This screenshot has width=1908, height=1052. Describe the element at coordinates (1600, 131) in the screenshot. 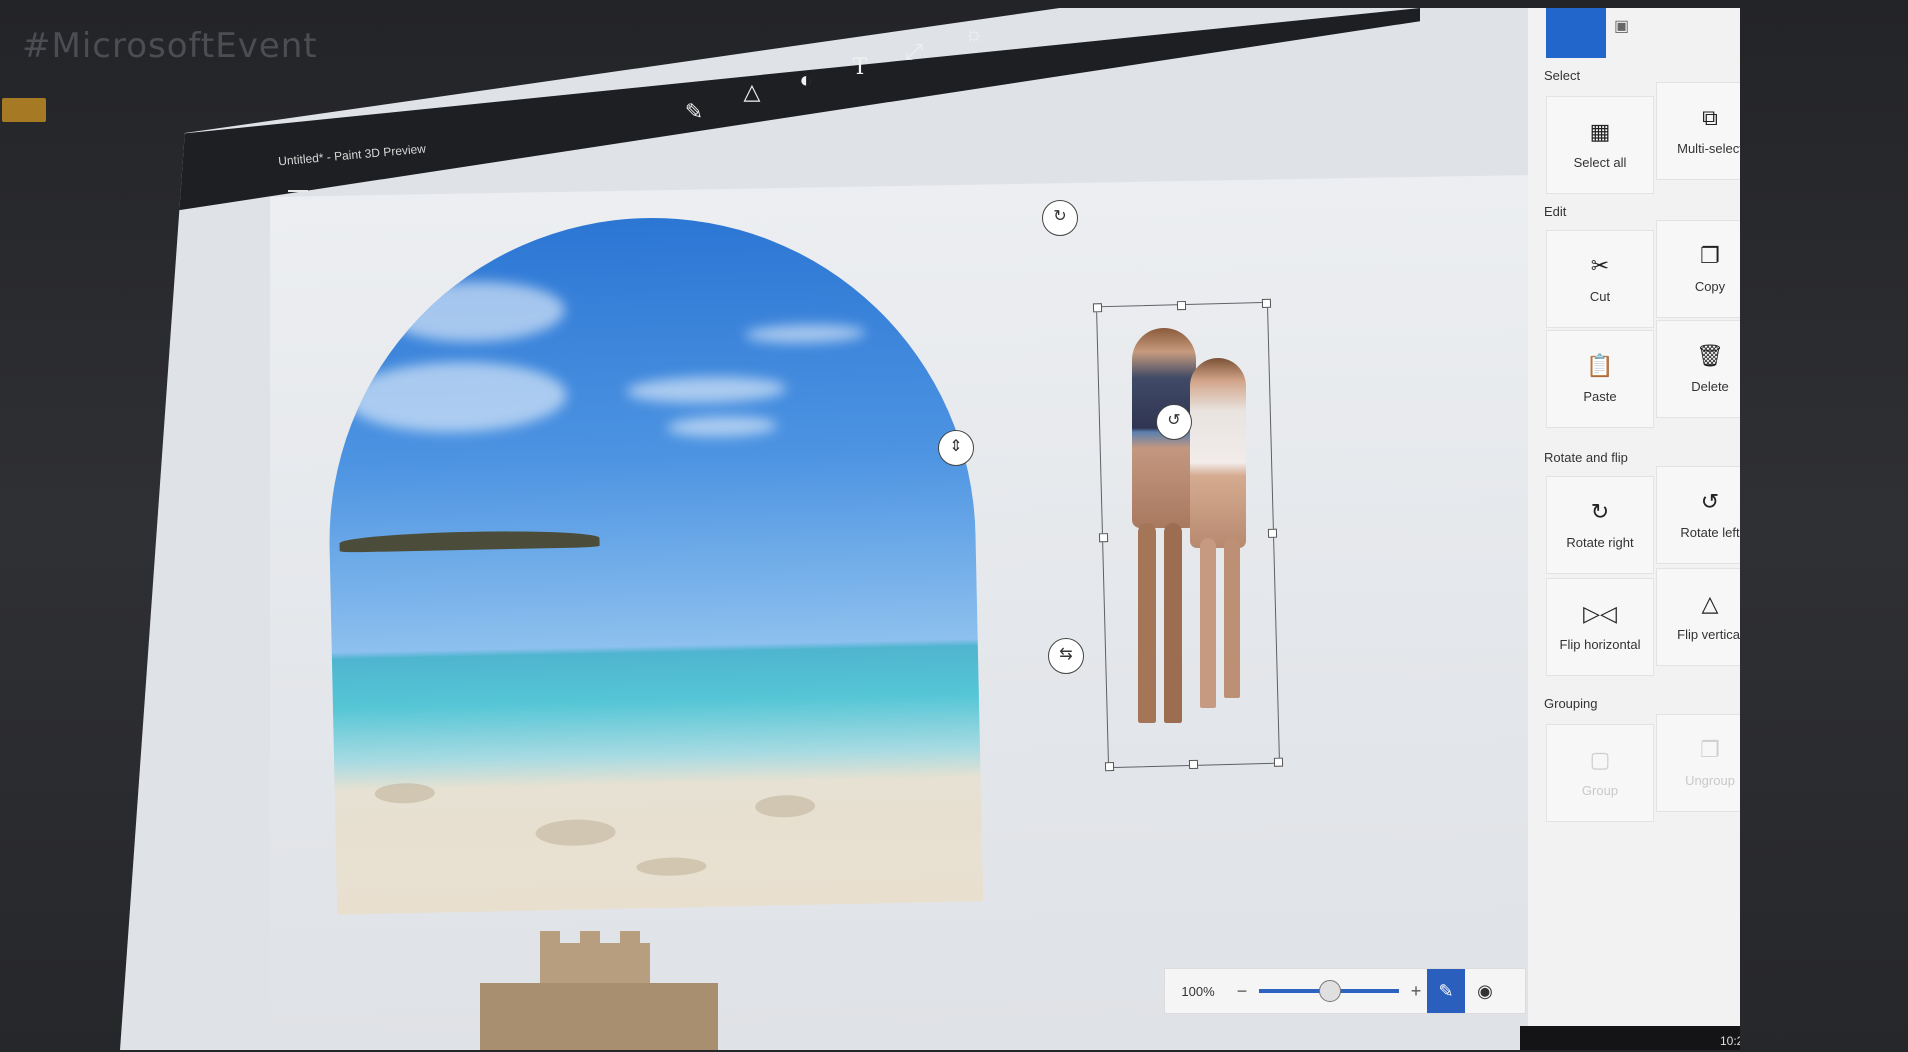

I see `select-all-icon: ▦` at that location.